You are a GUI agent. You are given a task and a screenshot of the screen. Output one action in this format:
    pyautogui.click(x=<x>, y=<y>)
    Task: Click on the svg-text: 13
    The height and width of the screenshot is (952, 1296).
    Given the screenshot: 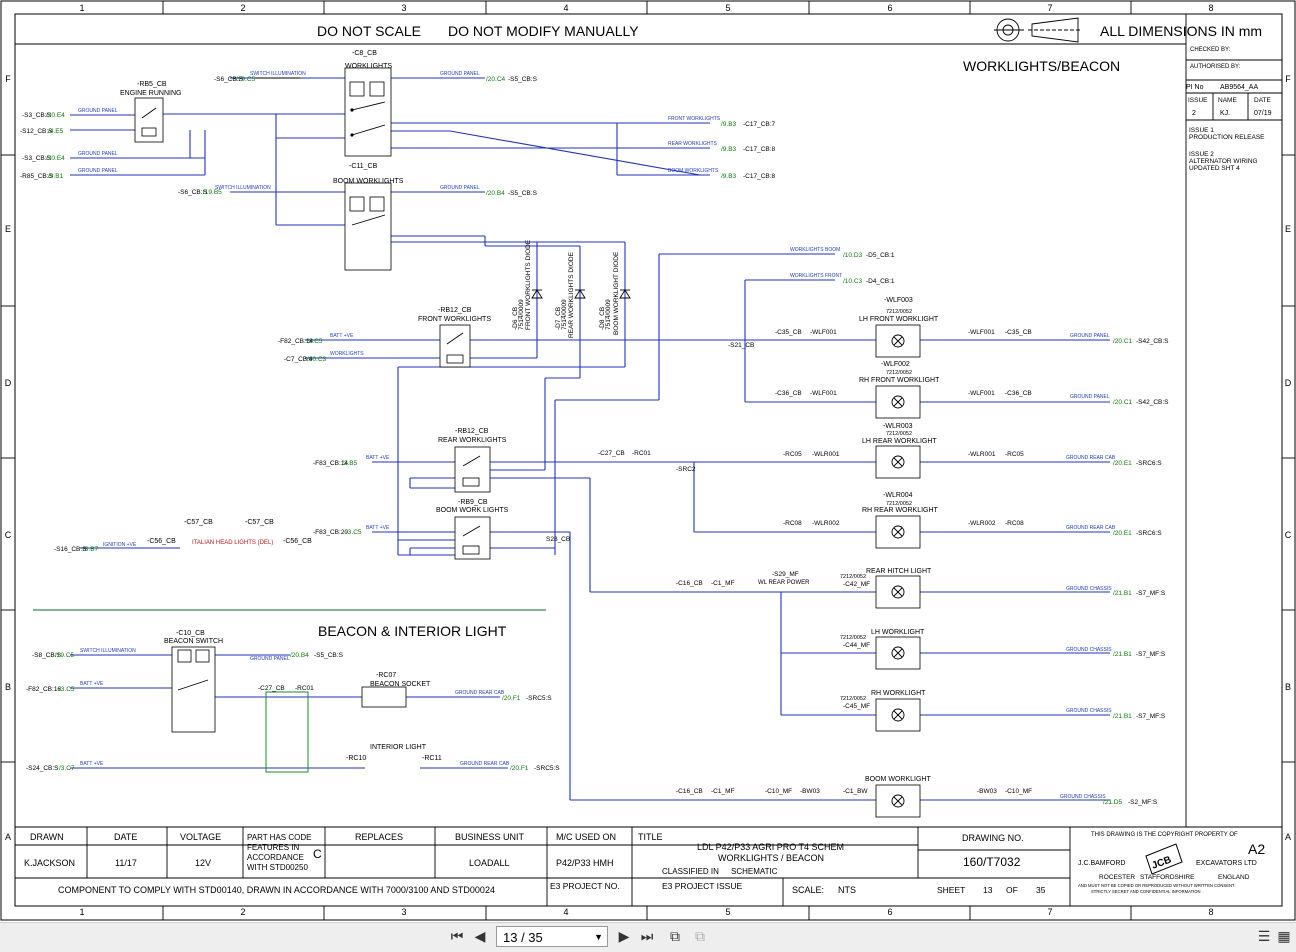 What is the action you would take?
    pyautogui.click(x=988, y=890)
    